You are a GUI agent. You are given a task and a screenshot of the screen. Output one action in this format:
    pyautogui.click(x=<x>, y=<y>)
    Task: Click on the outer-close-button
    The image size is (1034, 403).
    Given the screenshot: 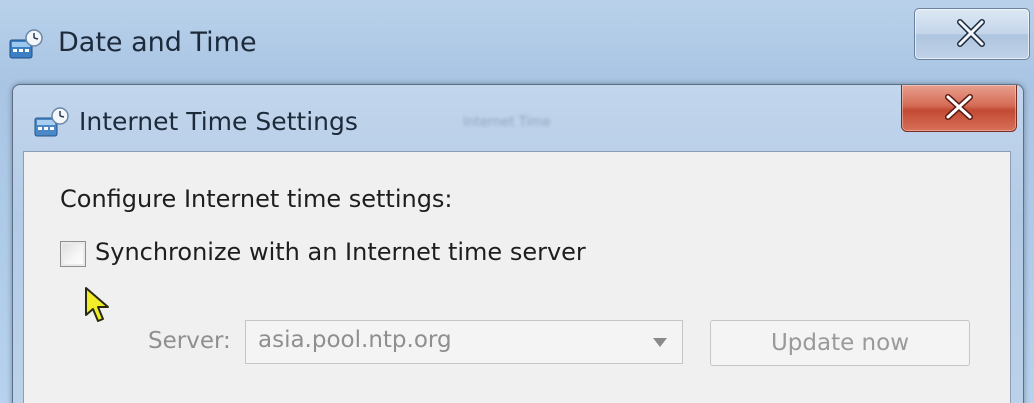 What is the action you would take?
    pyautogui.click(x=972, y=34)
    